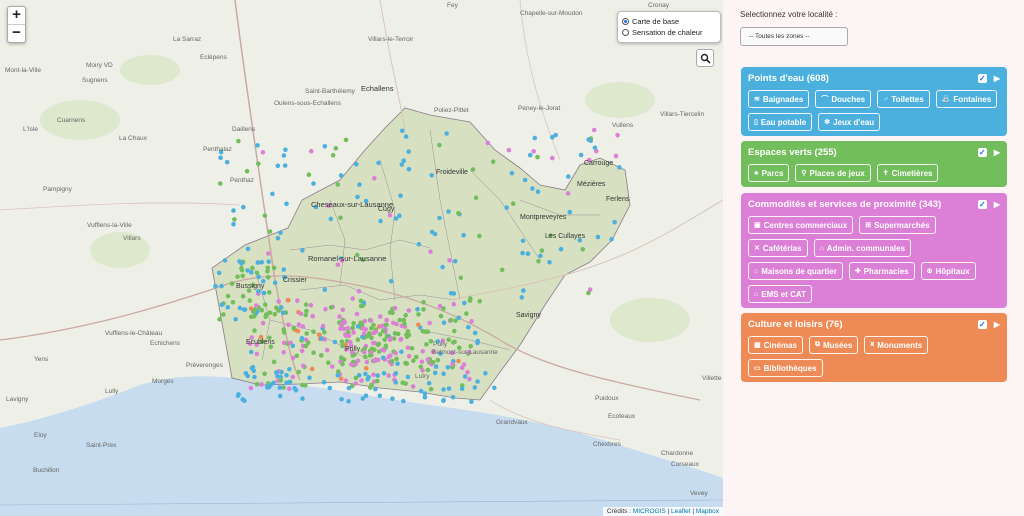 This screenshot has height=516, width=1024. I want to click on filter-button: ⛲ Fontaines, so click(966, 99).